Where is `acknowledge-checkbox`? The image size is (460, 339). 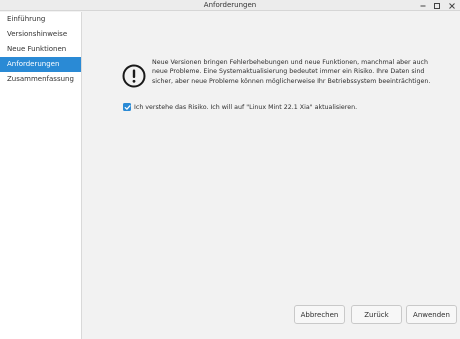
acknowledge-checkbox is located at coordinates (127, 107).